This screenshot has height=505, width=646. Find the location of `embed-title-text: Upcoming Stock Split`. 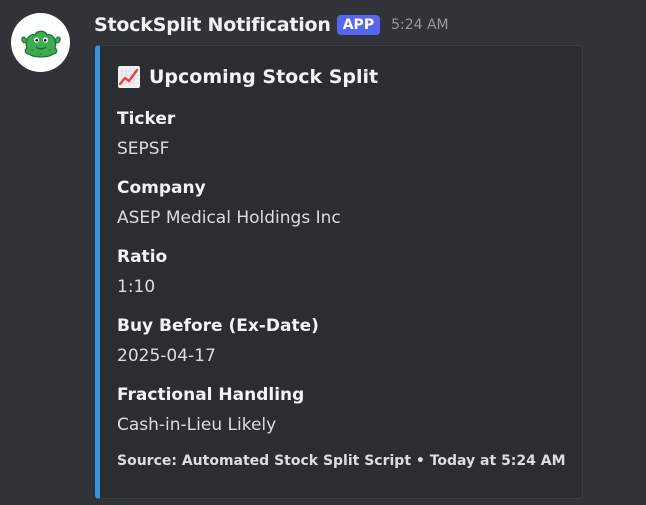

embed-title-text: Upcoming Stock Split is located at coordinates (264, 77).